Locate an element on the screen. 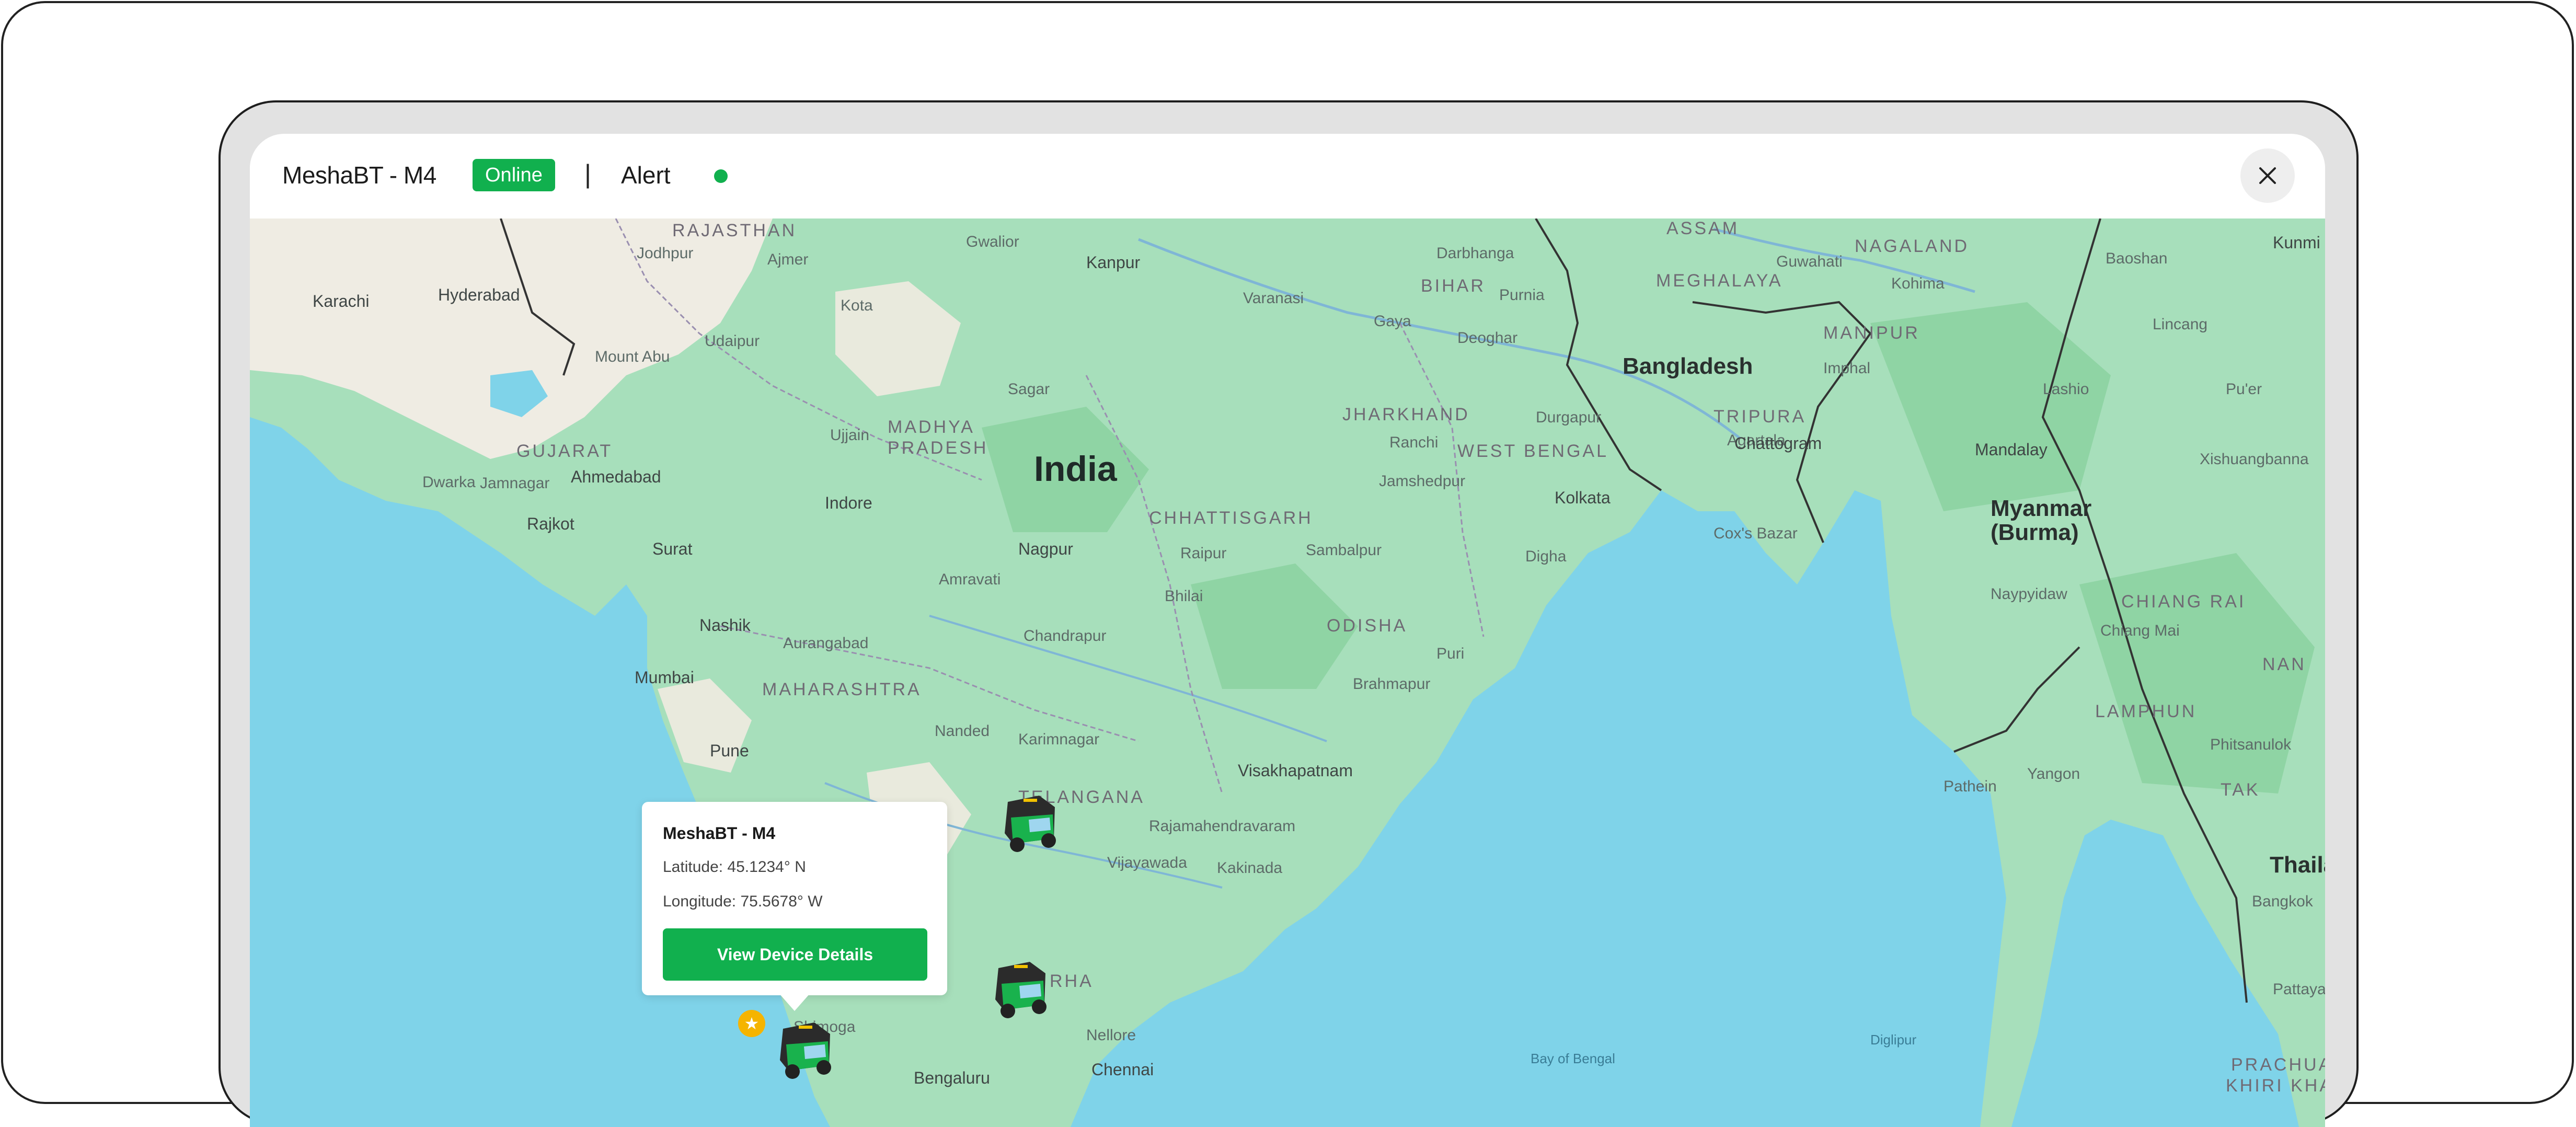 This screenshot has width=2576, height=1127. map-label-kohima: Kohima is located at coordinates (1918, 283).